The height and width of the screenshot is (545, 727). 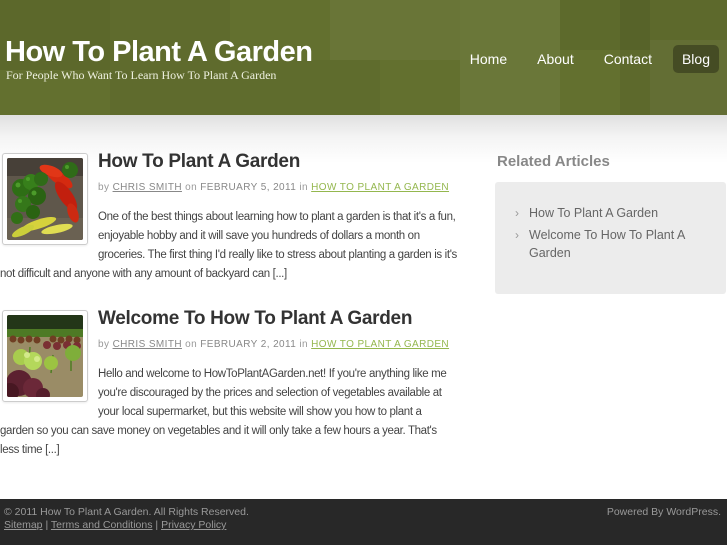 What do you see at coordinates (102, 525) in the screenshot?
I see `terms-link: Terms and Conditions` at bounding box center [102, 525].